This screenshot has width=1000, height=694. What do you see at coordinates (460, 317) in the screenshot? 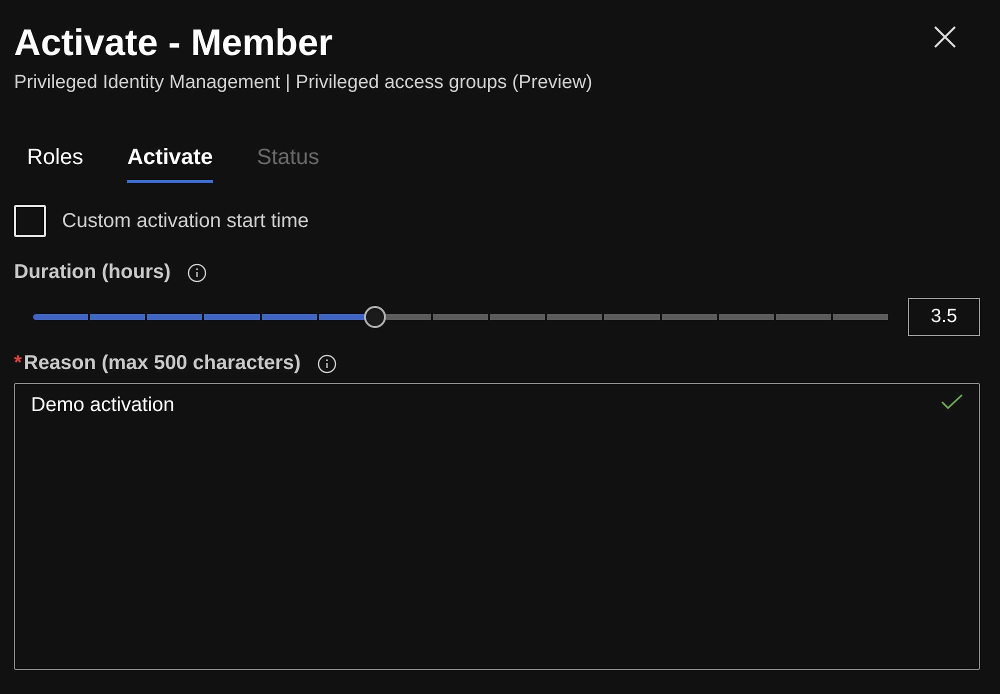
I see `slider-track` at bounding box center [460, 317].